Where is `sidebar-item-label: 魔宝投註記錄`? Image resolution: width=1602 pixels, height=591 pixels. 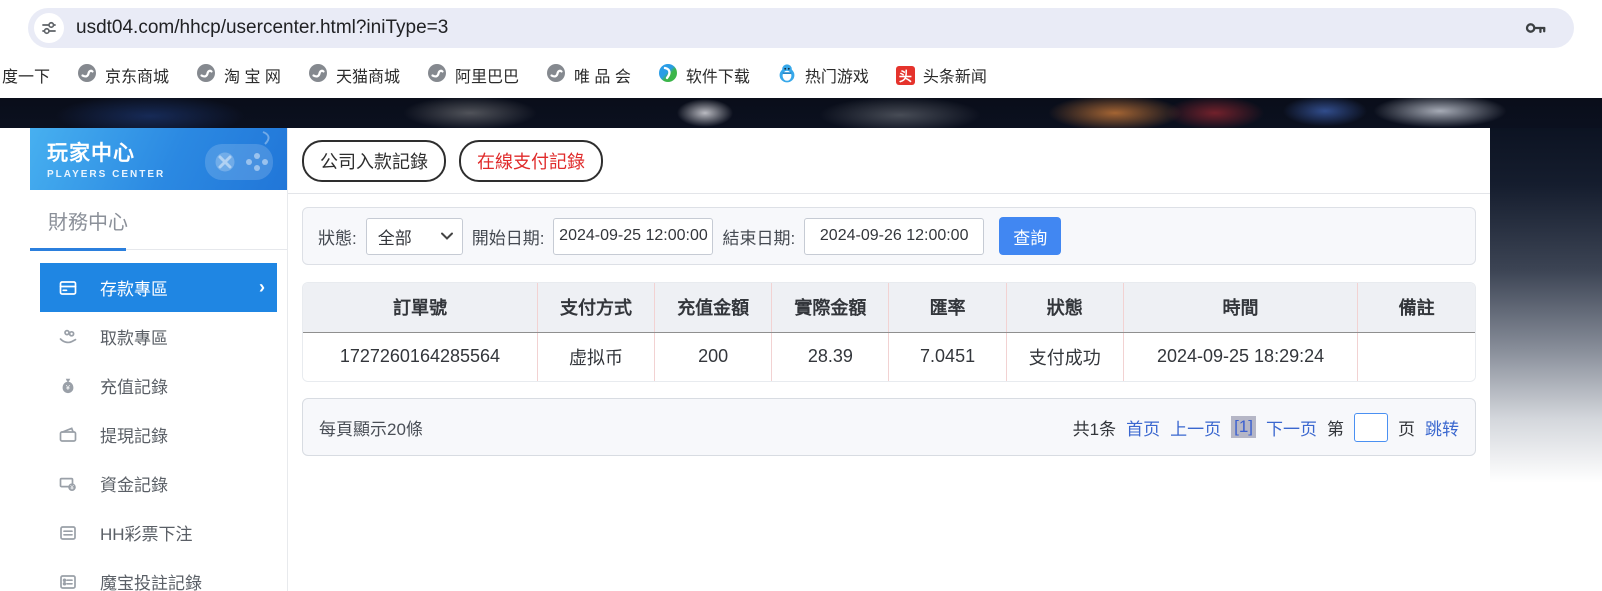 sidebar-item-label: 魔宝投註記錄 is located at coordinates (151, 582).